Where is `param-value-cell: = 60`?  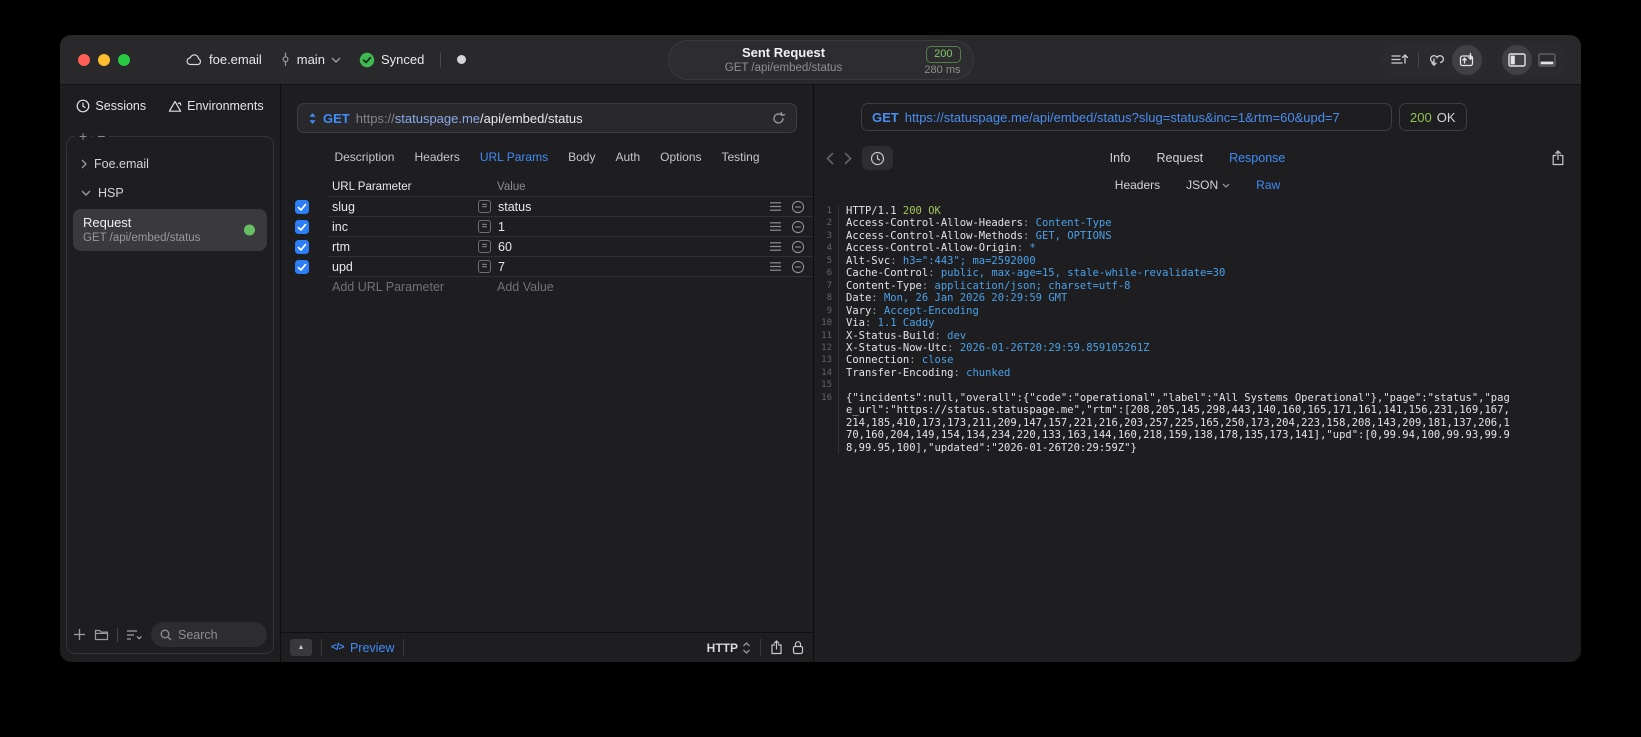
param-value-cell: = 60 is located at coordinates (615, 246).